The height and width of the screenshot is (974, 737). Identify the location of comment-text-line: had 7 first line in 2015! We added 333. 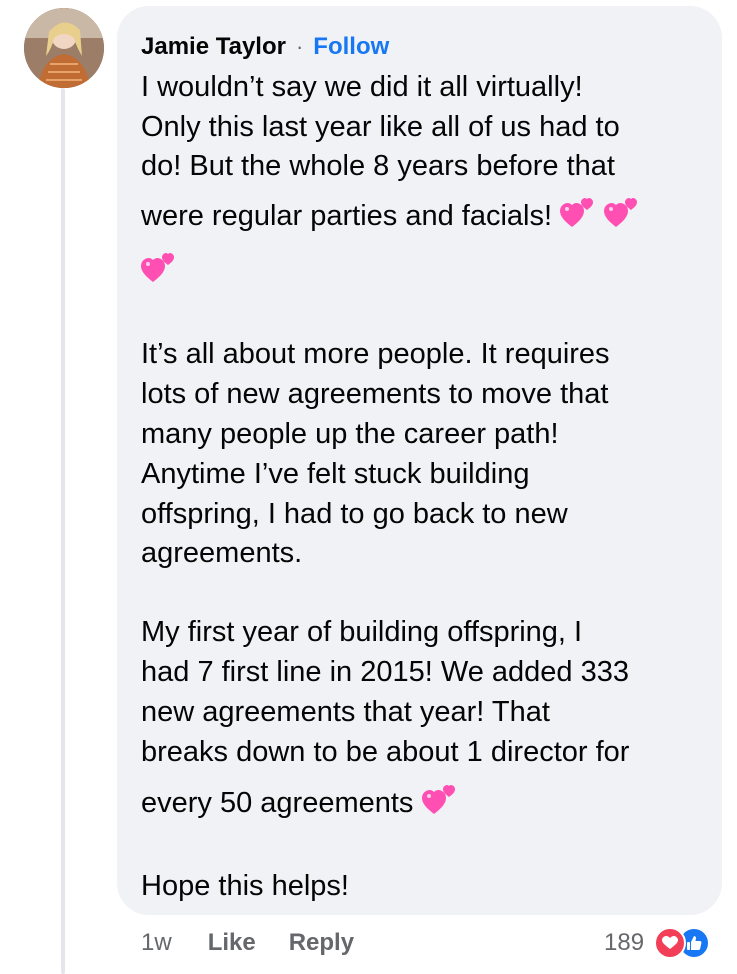
(385, 672).